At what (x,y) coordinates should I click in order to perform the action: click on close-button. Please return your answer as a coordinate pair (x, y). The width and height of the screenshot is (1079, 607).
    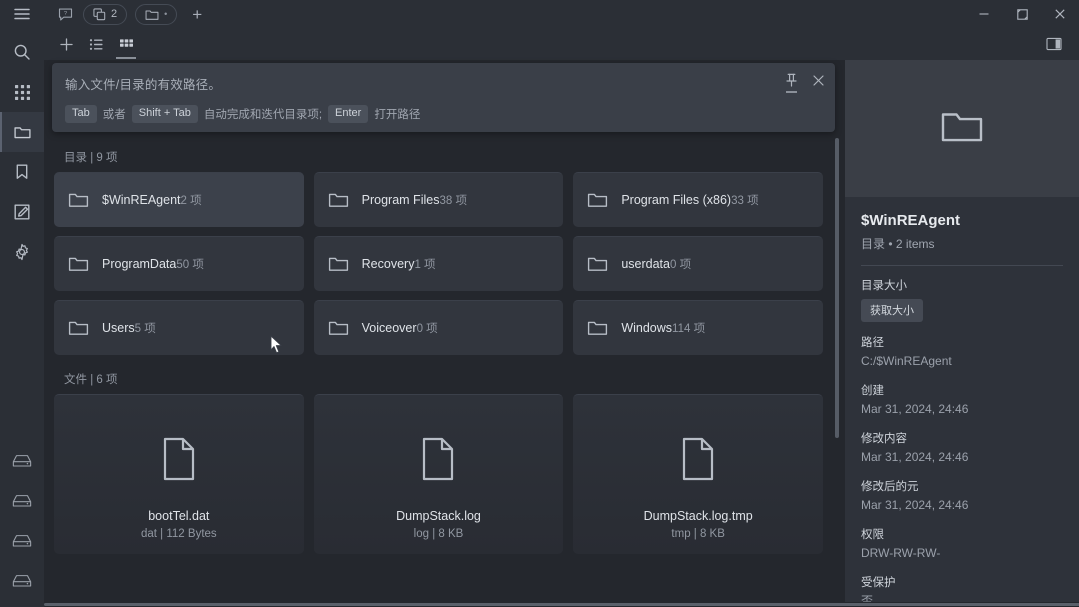
    Looking at the image, I should click on (1060, 14).